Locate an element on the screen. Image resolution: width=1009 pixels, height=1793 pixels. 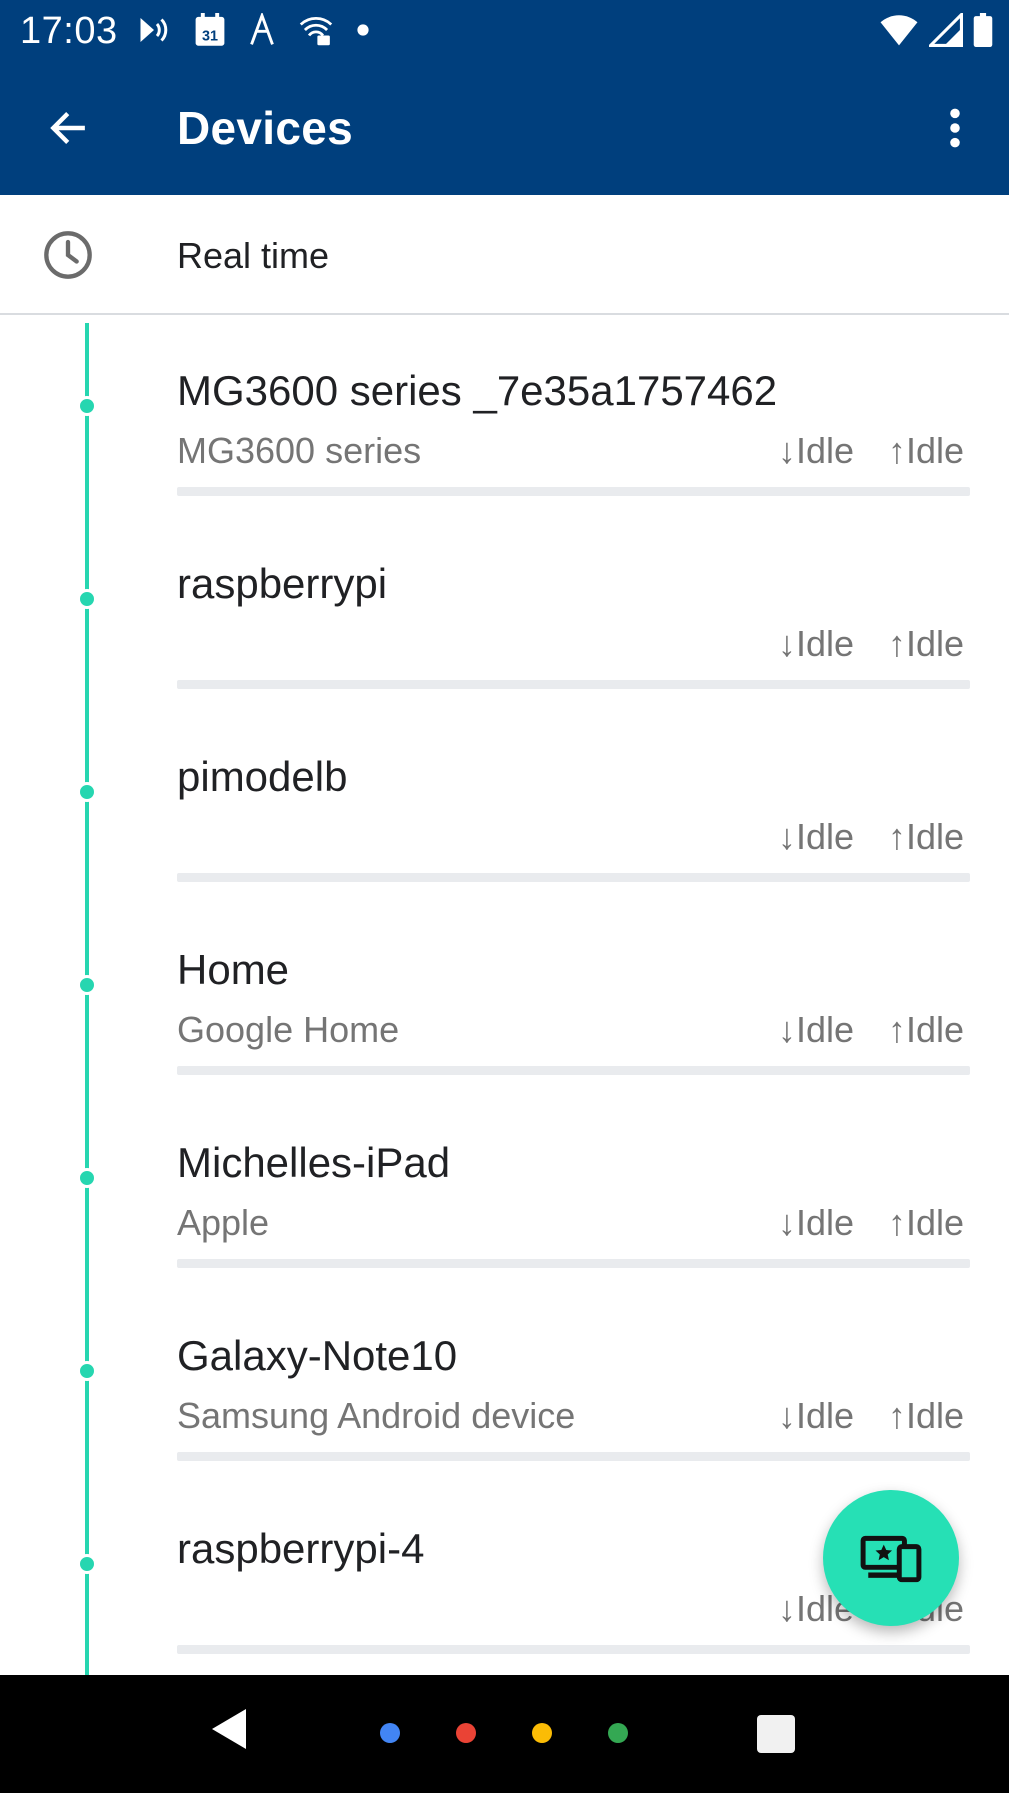
svg-text: 31 is located at coordinates (210, 36).